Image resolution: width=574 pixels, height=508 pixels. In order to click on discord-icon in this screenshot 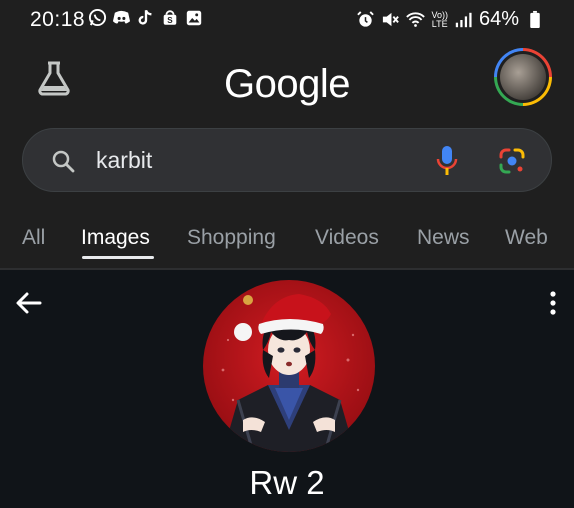, I will do `click(121, 17)`.